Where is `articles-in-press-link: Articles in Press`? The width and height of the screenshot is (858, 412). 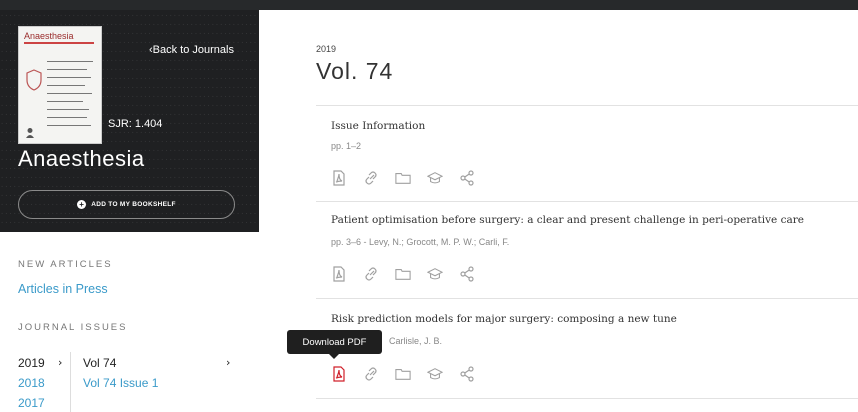 articles-in-press-link: Articles in Press is located at coordinates (63, 289).